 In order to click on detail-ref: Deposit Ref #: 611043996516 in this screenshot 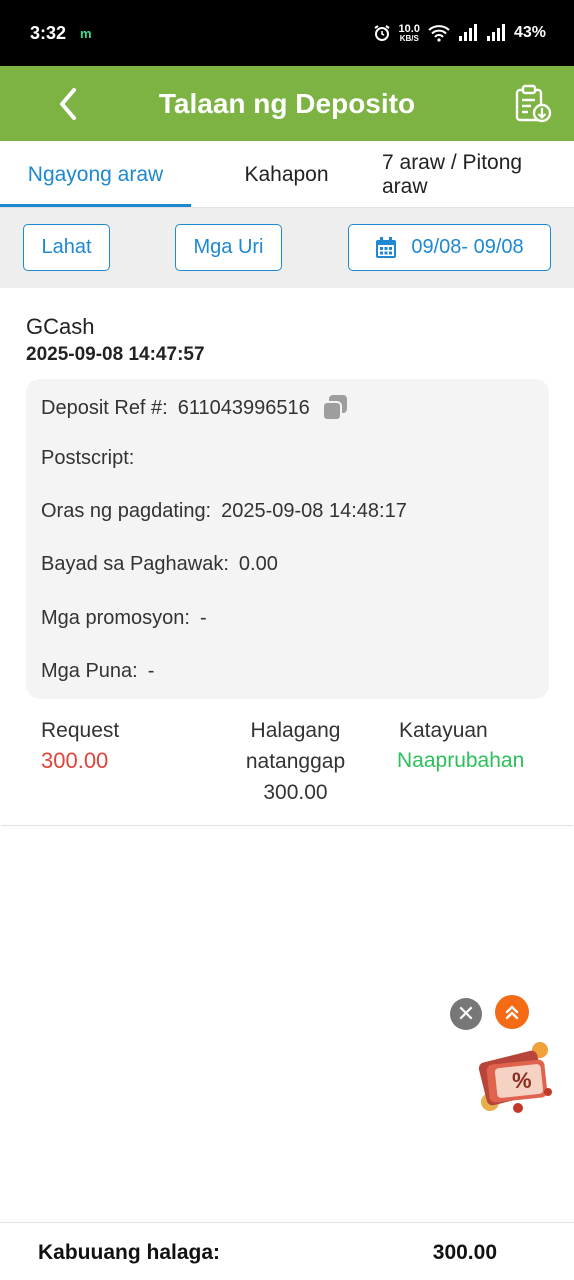, I will do `click(195, 408)`.